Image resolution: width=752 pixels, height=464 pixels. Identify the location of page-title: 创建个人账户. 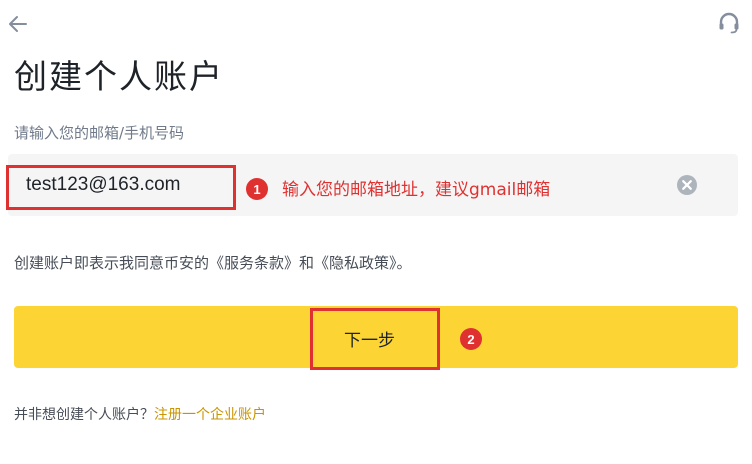
(119, 76).